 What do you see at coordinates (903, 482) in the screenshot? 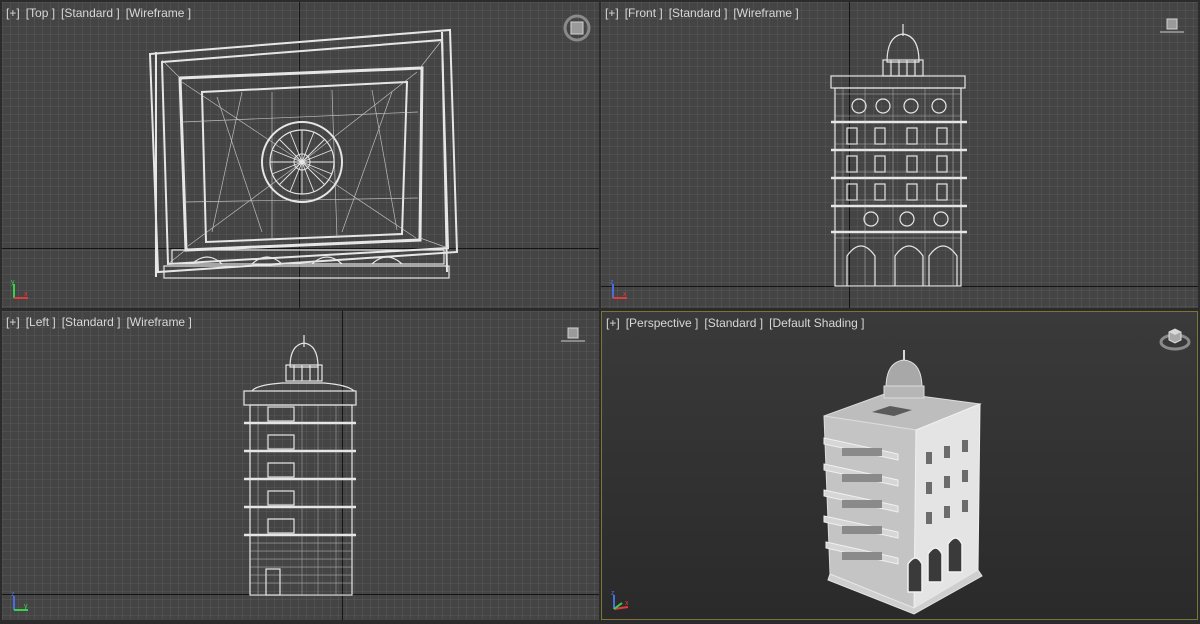
I see `building-perspective-shaded` at bounding box center [903, 482].